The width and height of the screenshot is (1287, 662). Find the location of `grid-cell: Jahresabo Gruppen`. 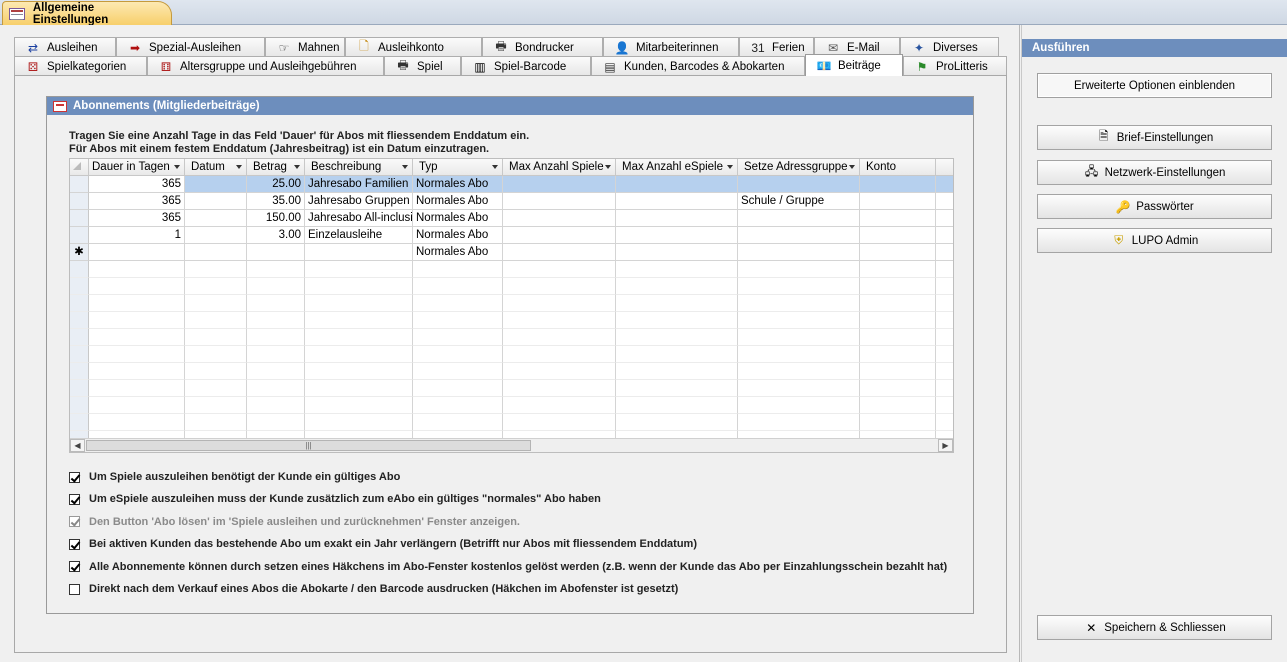

grid-cell: Jahresabo Gruppen is located at coordinates (359, 201).